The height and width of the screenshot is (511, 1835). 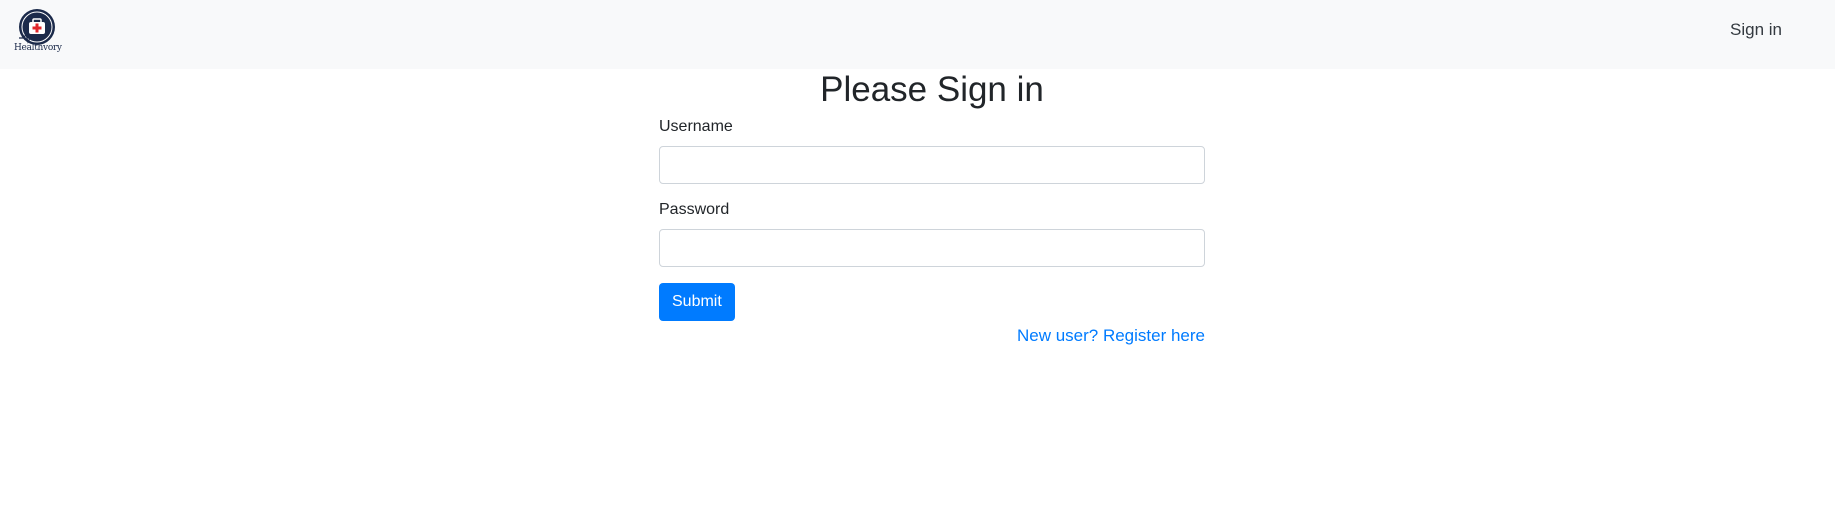 I want to click on register-row: New user? Register here, so click(x=932, y=336).